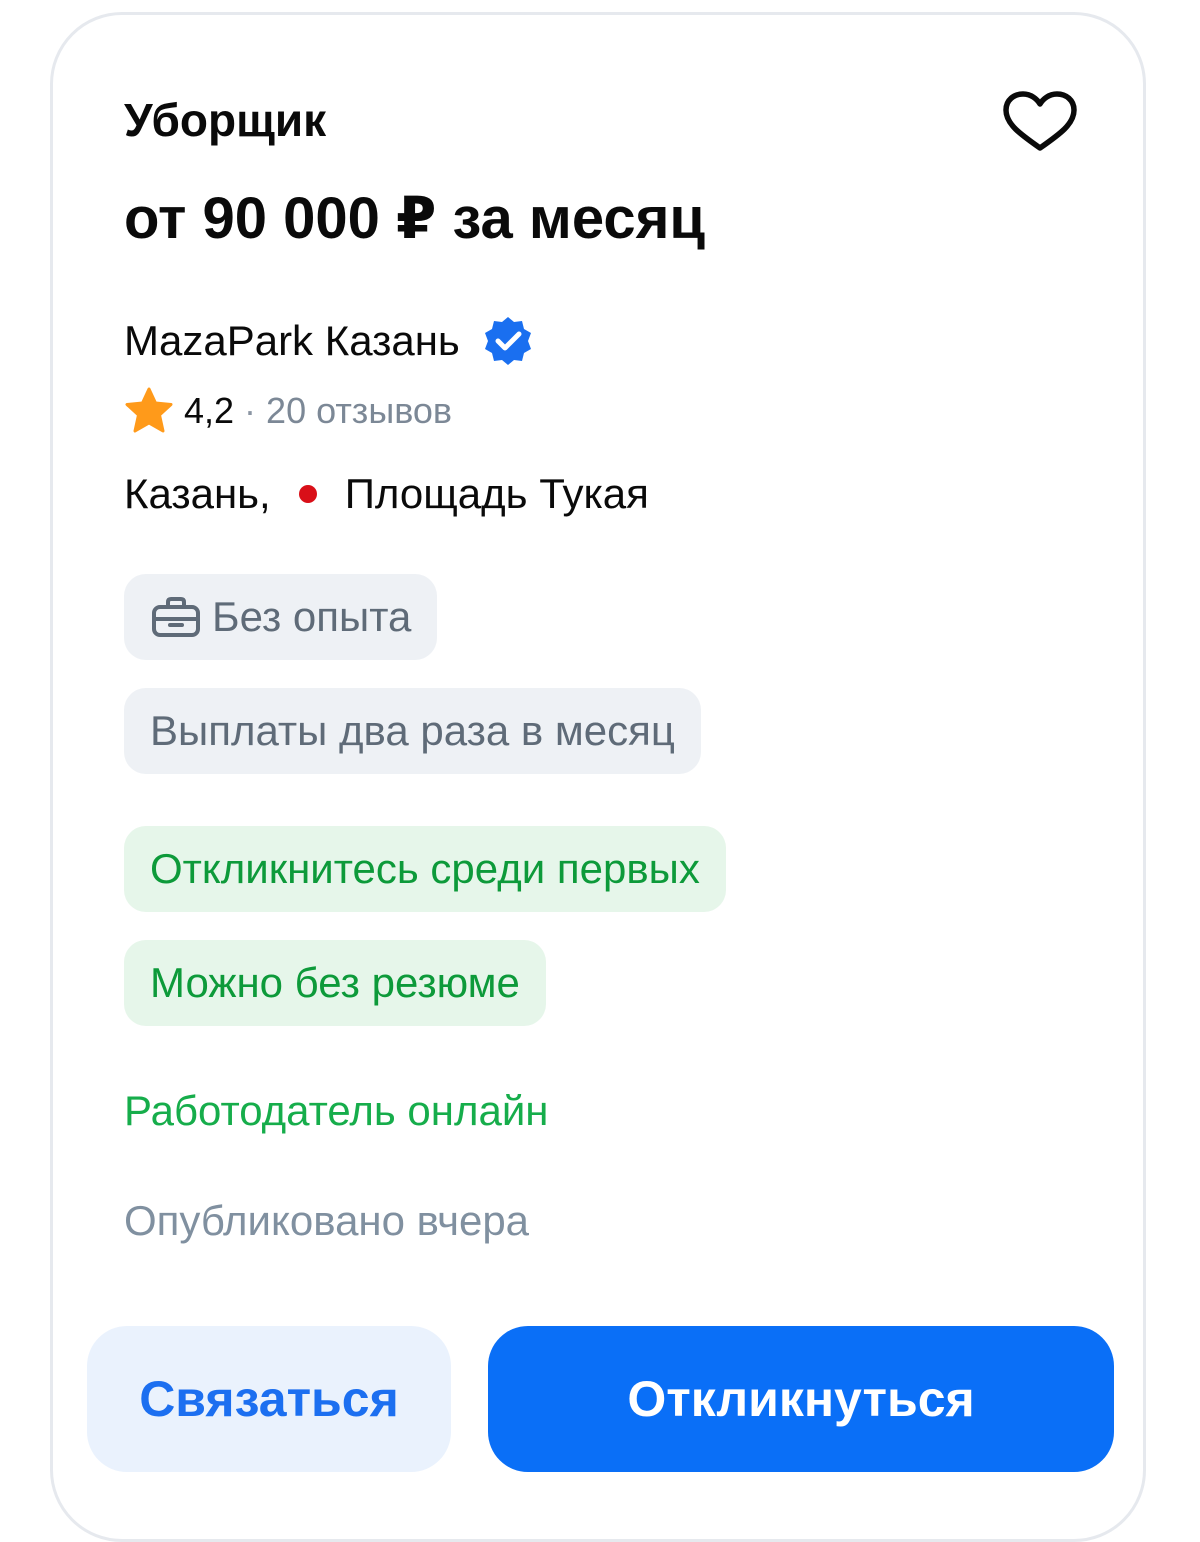  I want to click on verified-badge-icon, so click(507, 341).